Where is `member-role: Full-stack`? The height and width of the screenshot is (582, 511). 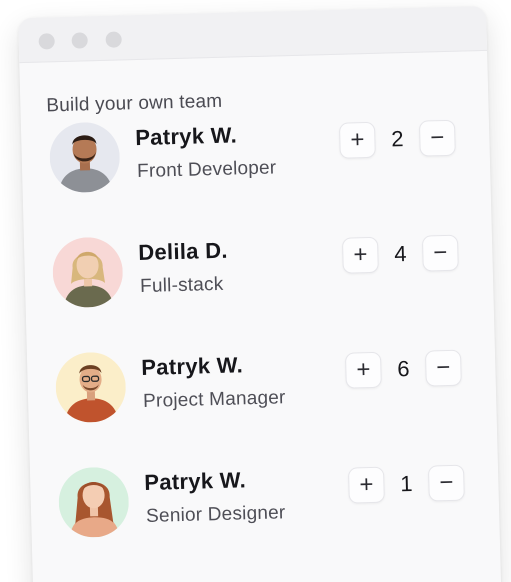 member-role: Full-stack is located at coordinates (181, 285).